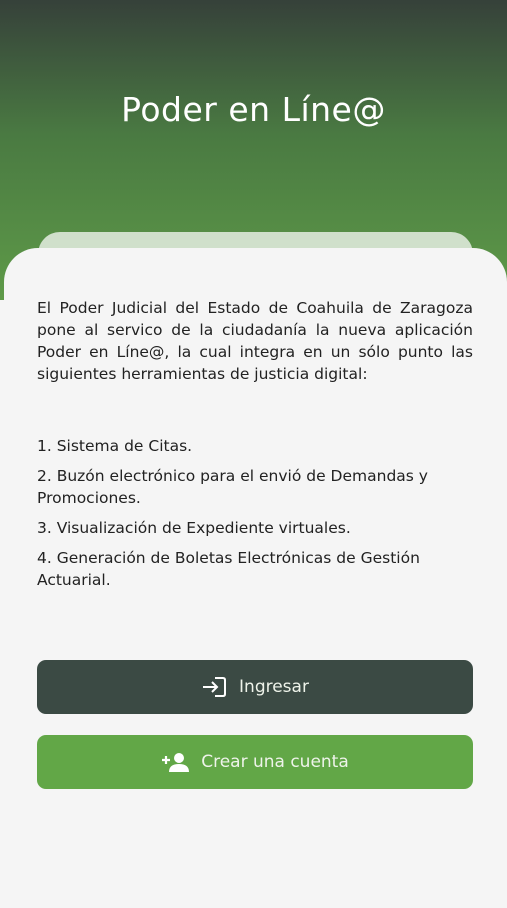 The image size is (507, 908). What do you see at coordinates (274, 687) in the screenshot?
I see `login-button-label: Ingresar` at bounding box center [274, 687].